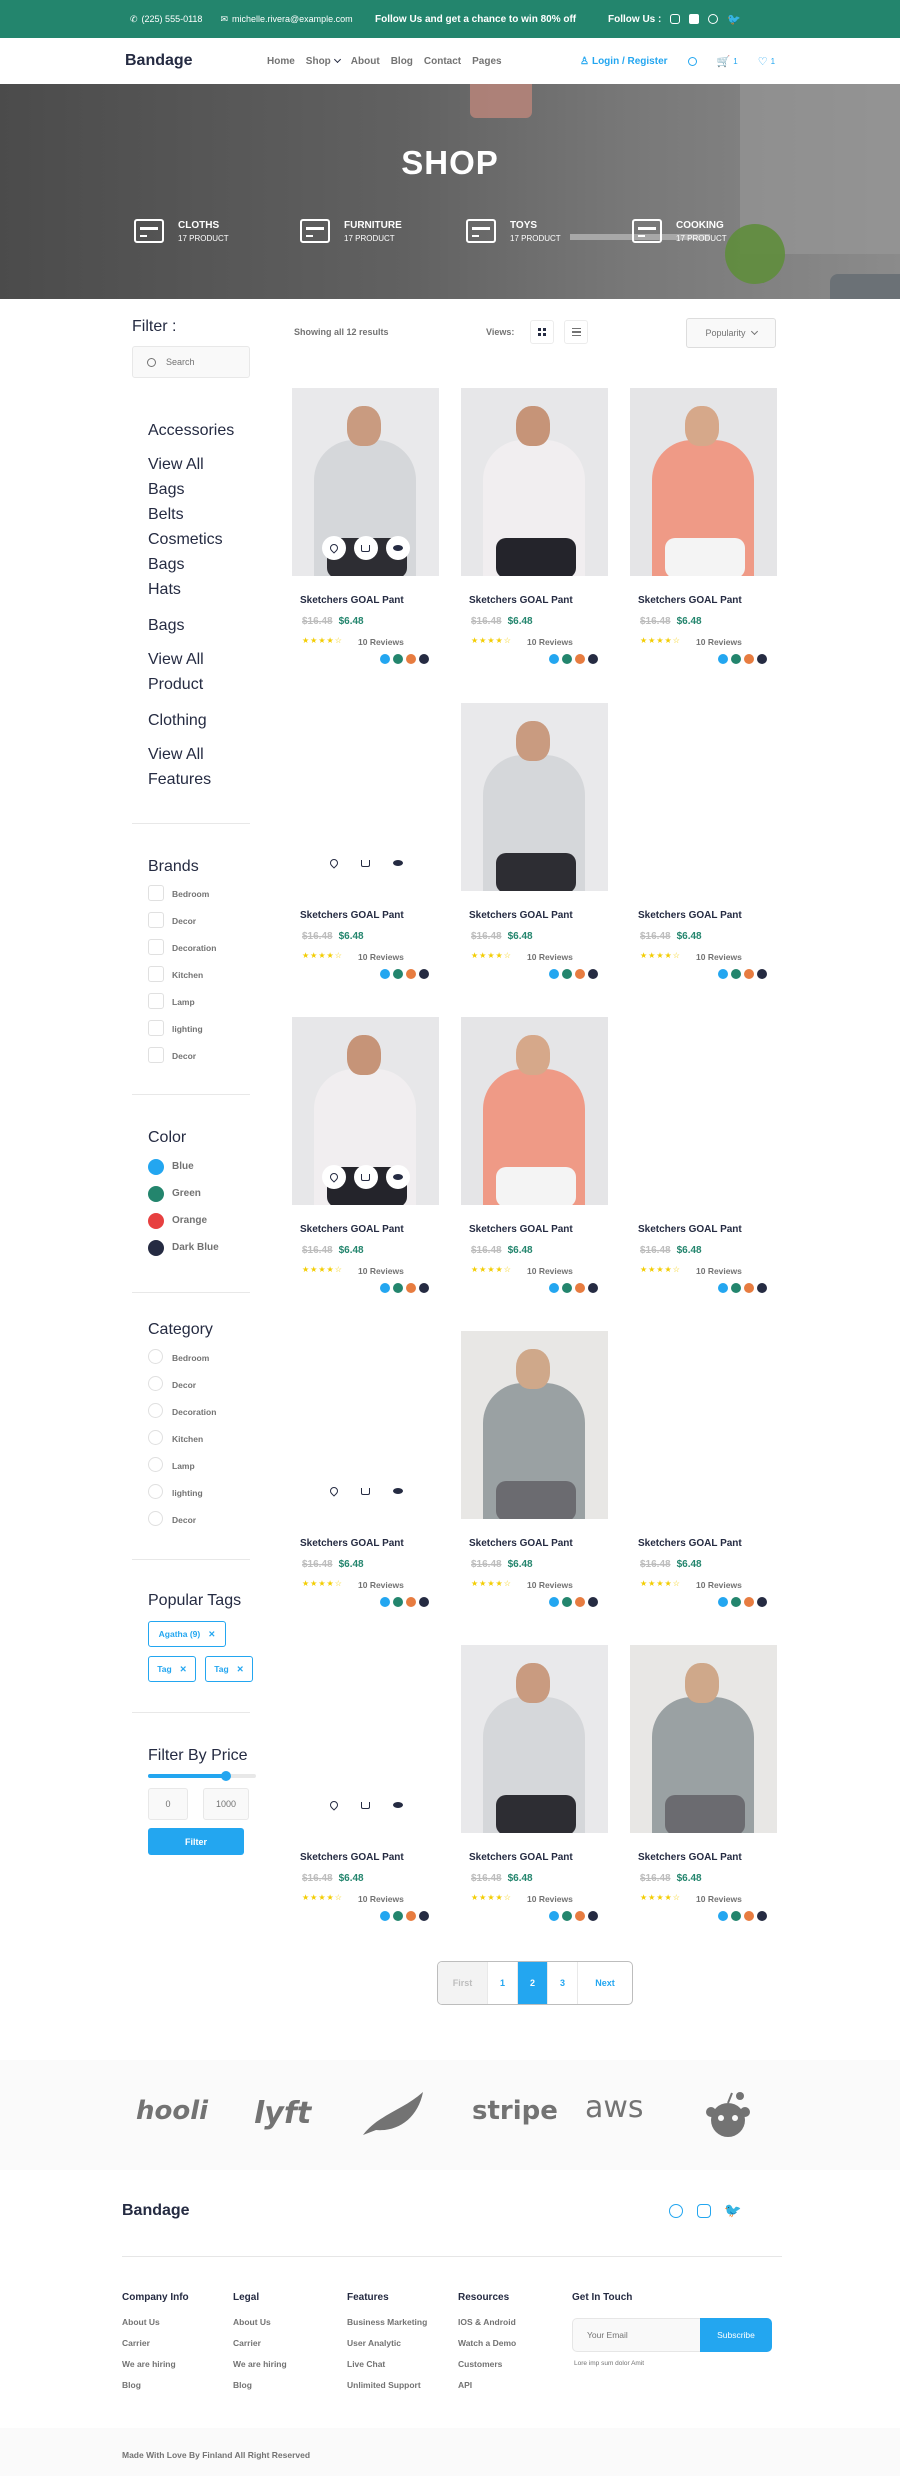 The width and height of the screenshot is (900, 2476). I want to click on footer-link: Watch a Demo, so click(487, 2343).